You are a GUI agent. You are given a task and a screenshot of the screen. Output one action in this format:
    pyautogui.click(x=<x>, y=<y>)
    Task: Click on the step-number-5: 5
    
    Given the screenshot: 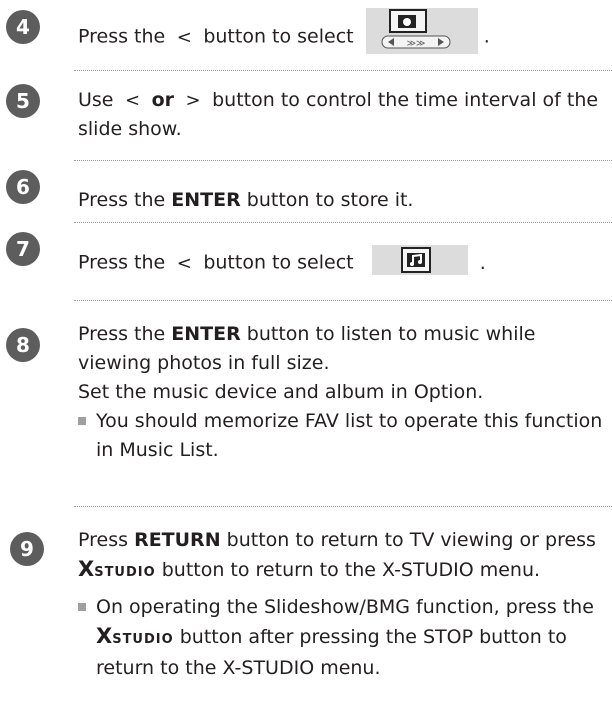 What is the action you would take?
    pyautogui.click(x=23, y=101)
    